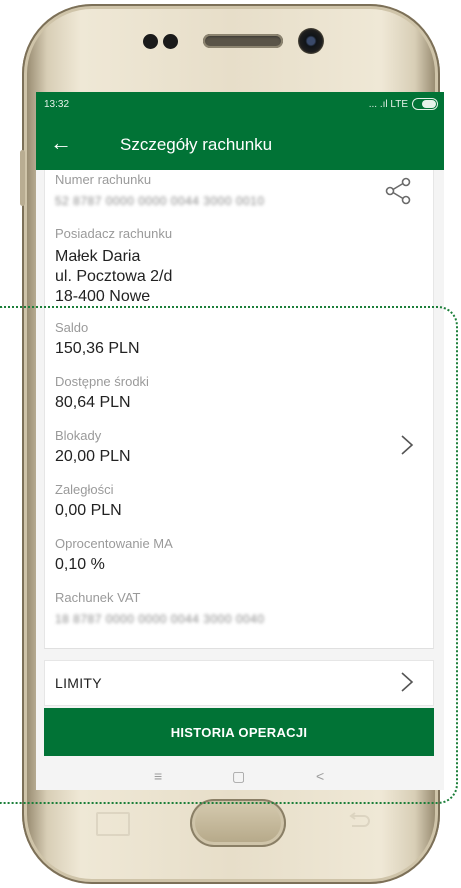 Image resolution: width=461 pixels, height=888 pixels. Describe the element at coordinates (196, 144) in the screenshot. I see `page-title: Szczegóły rachunku` at that location.